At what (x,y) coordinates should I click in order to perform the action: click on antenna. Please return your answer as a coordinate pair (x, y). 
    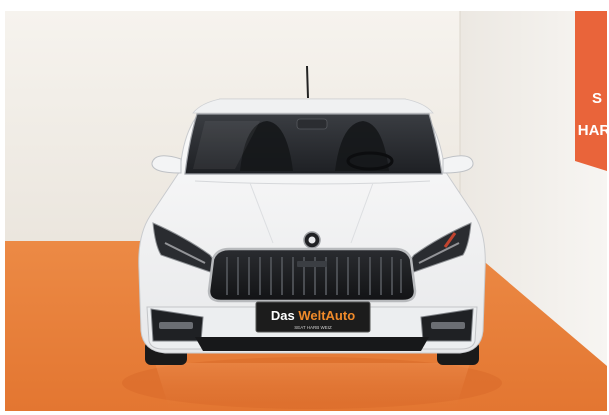
    Looking at the image, I should click on (307, 82).